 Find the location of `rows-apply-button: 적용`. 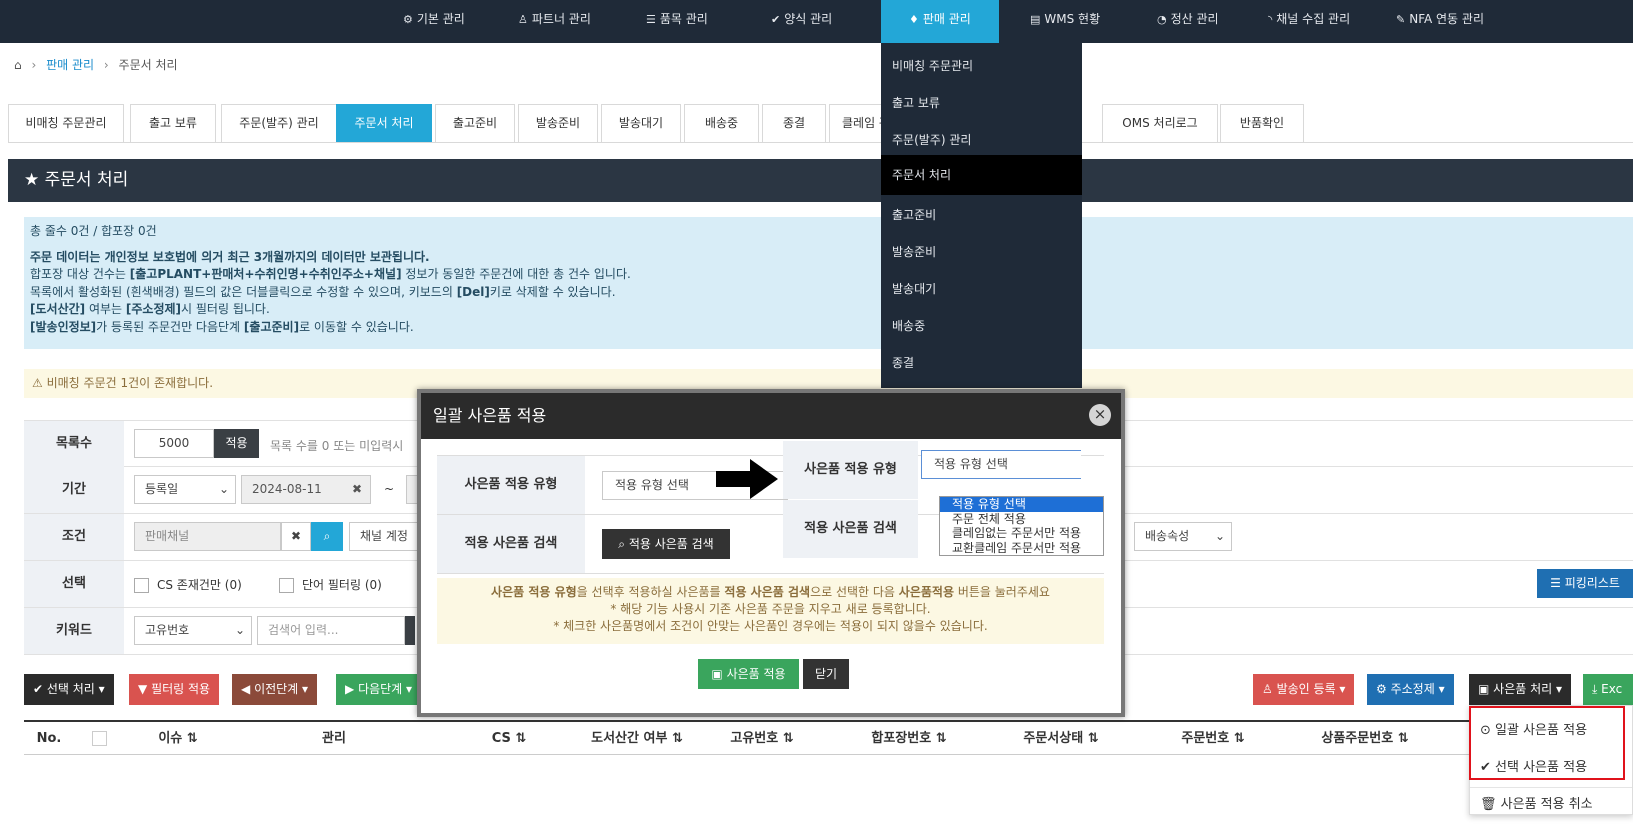

rows-apply-button: 적용 is located at coordinates (236, 443).